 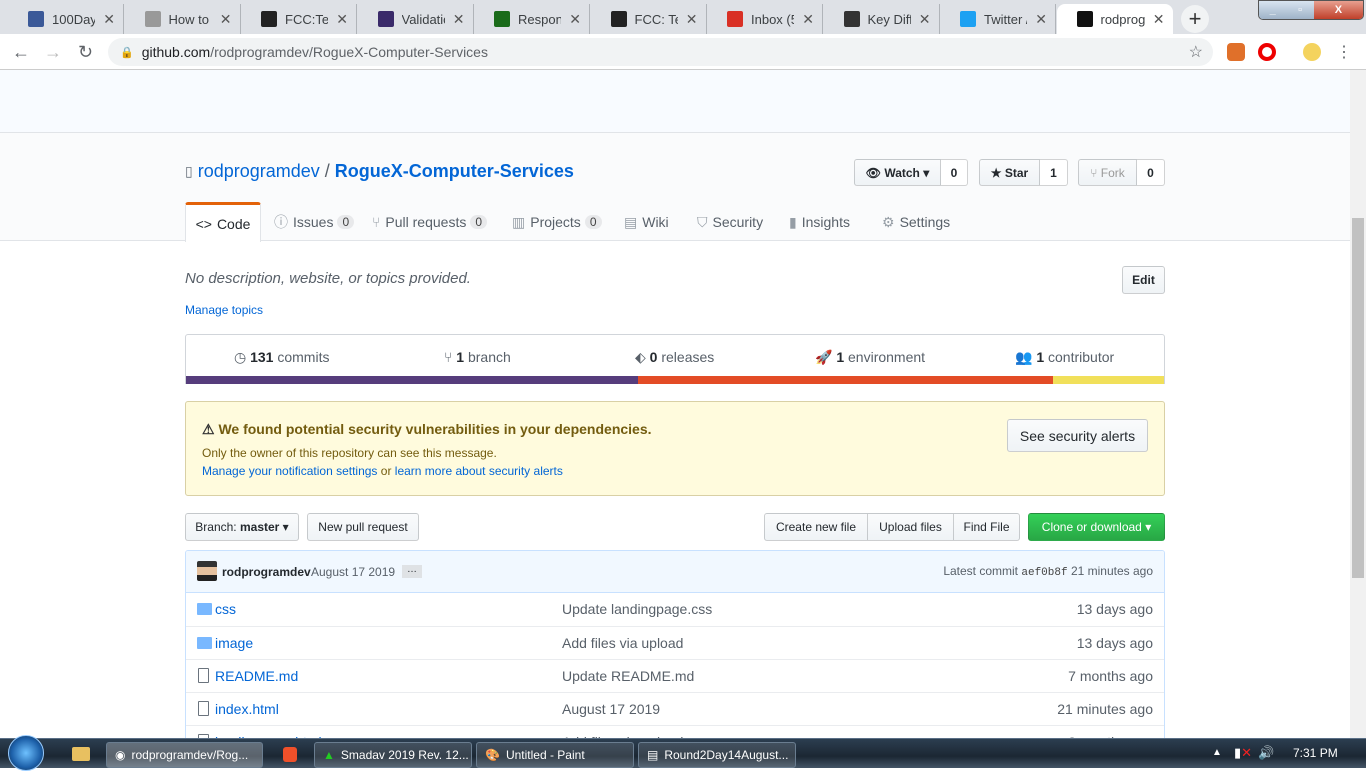 What do you see at coordinates (281, 357) in the screenshot?
I see `commits-link: ◷ 131 commits` at bounding box center [281, 357].